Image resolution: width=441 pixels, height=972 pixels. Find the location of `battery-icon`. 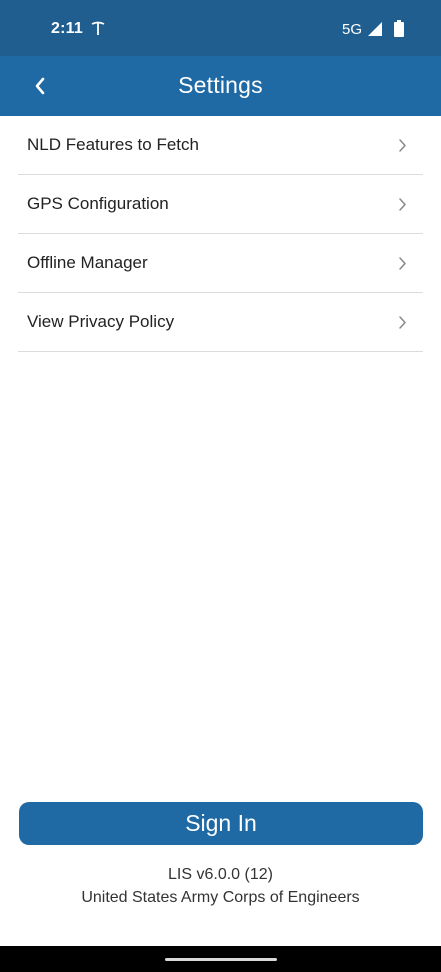

battery-icon is located at coordinates (399, 28).